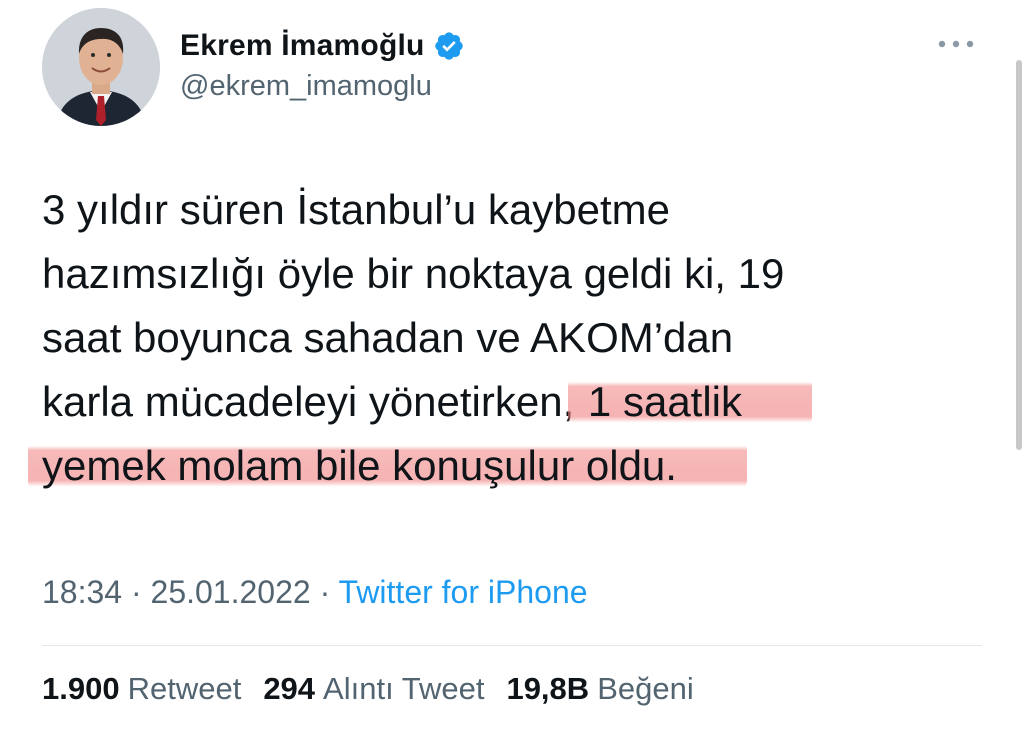 The image size is (1024, 730). I want to click on likes-count: 19,8B, so click(548, 688).